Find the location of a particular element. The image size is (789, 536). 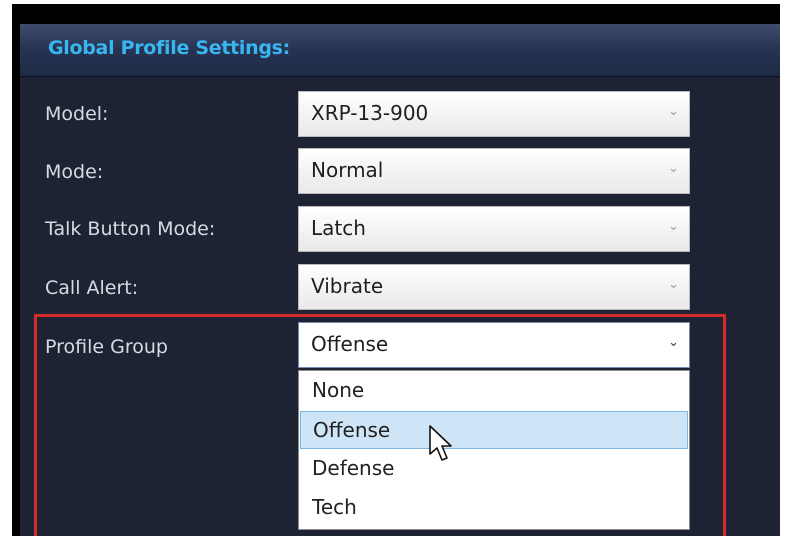

talk-button-mode-select: Latch ⌄ is located at coordinates (494, 229).